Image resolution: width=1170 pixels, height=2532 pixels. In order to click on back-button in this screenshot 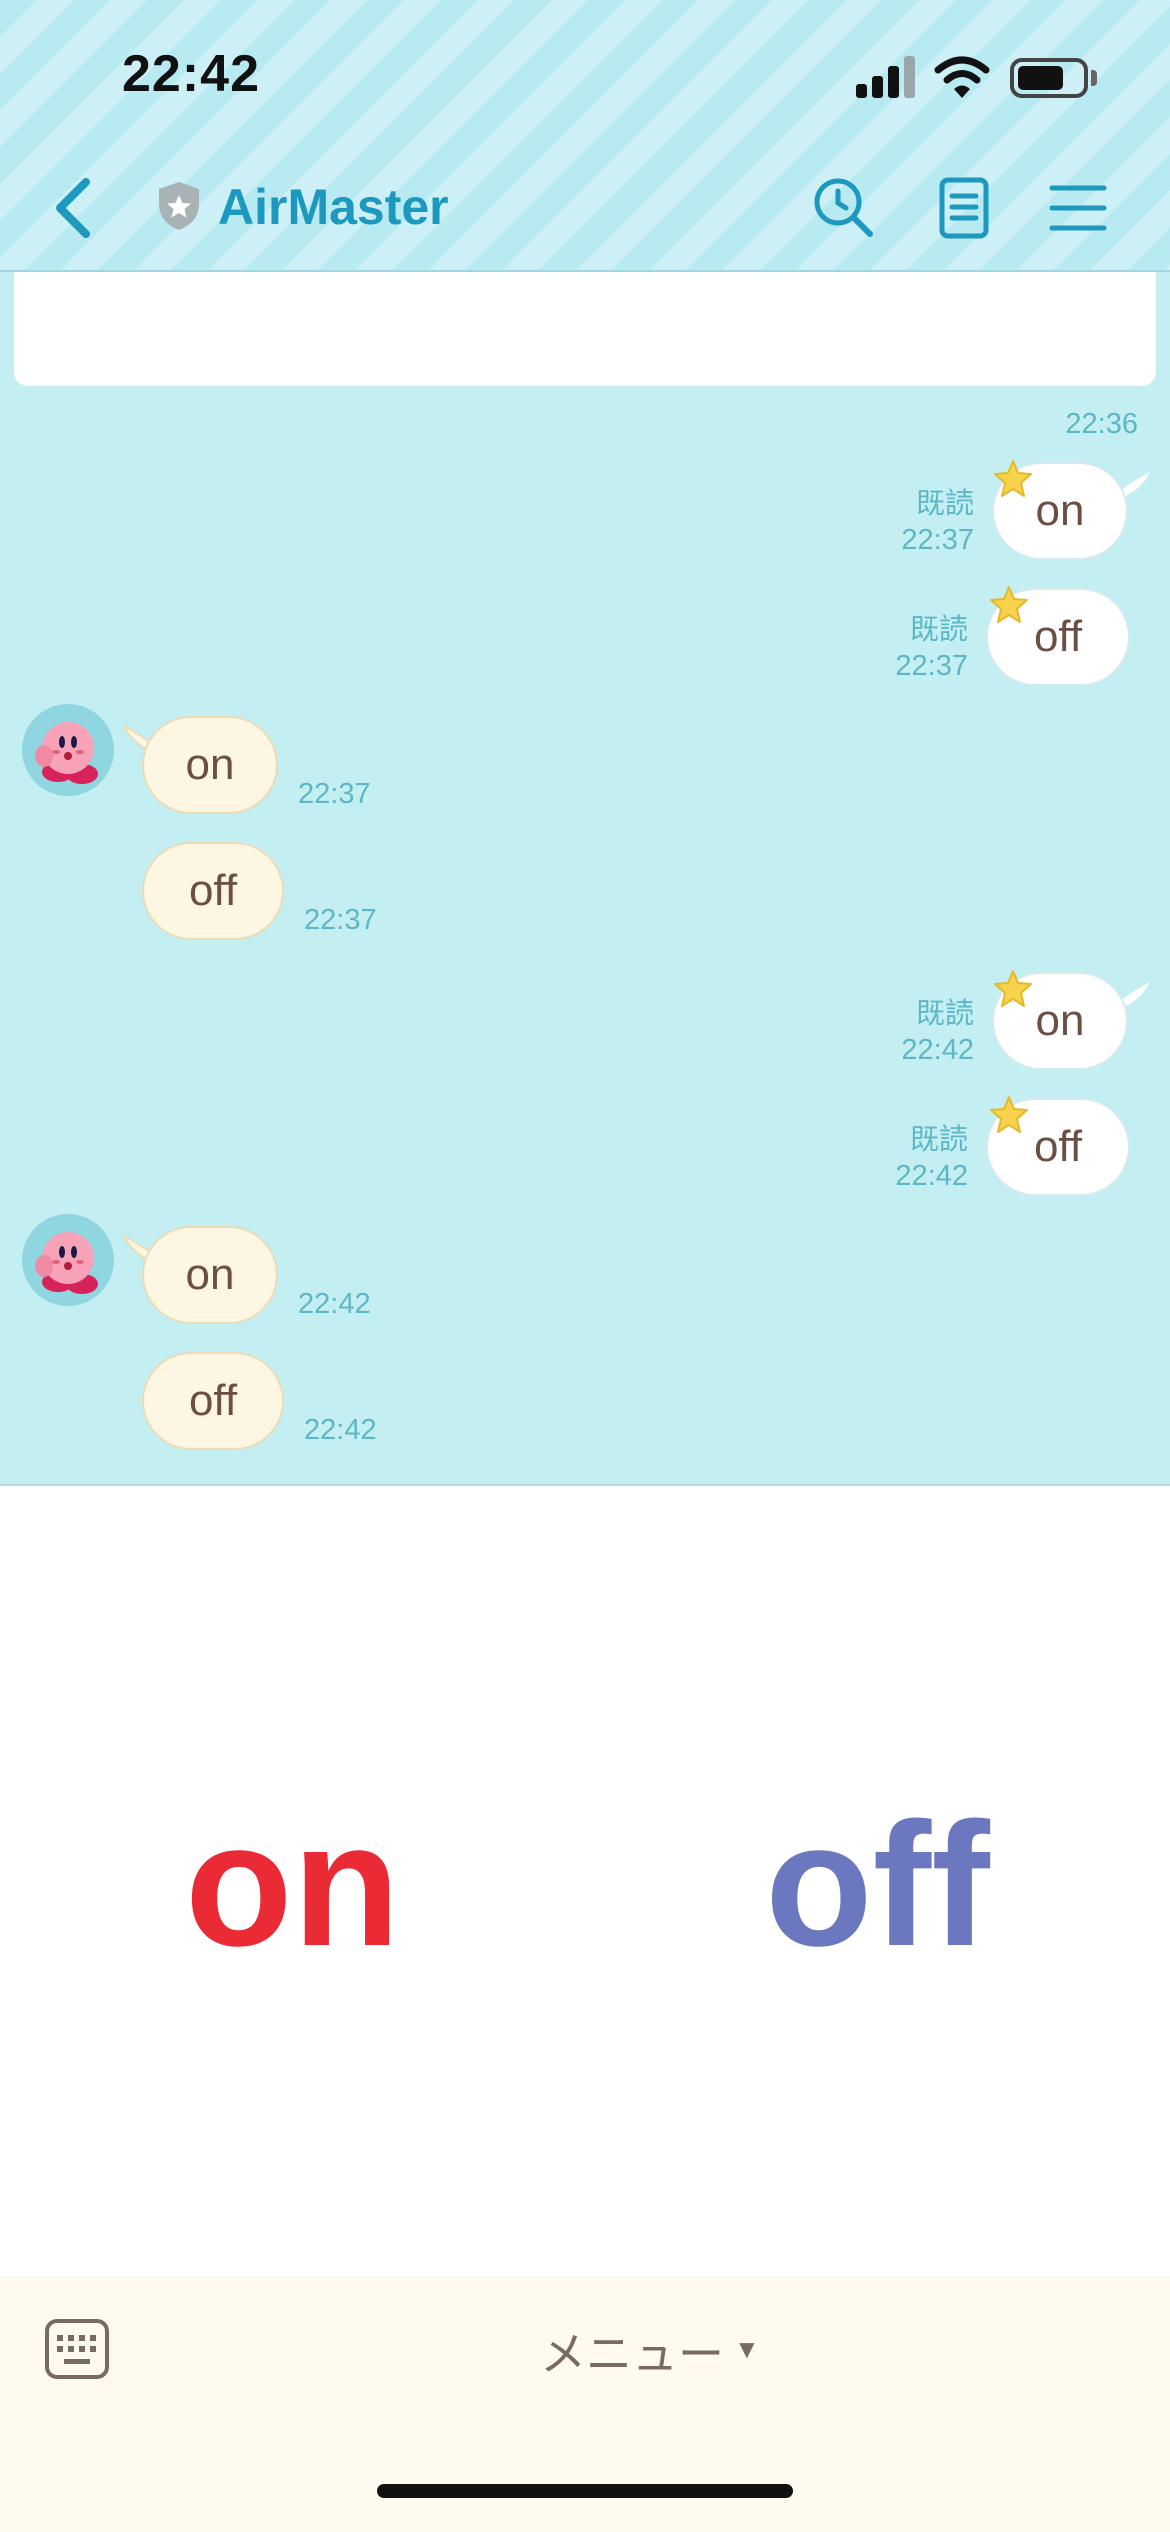, I will do `click(74, 208)`.